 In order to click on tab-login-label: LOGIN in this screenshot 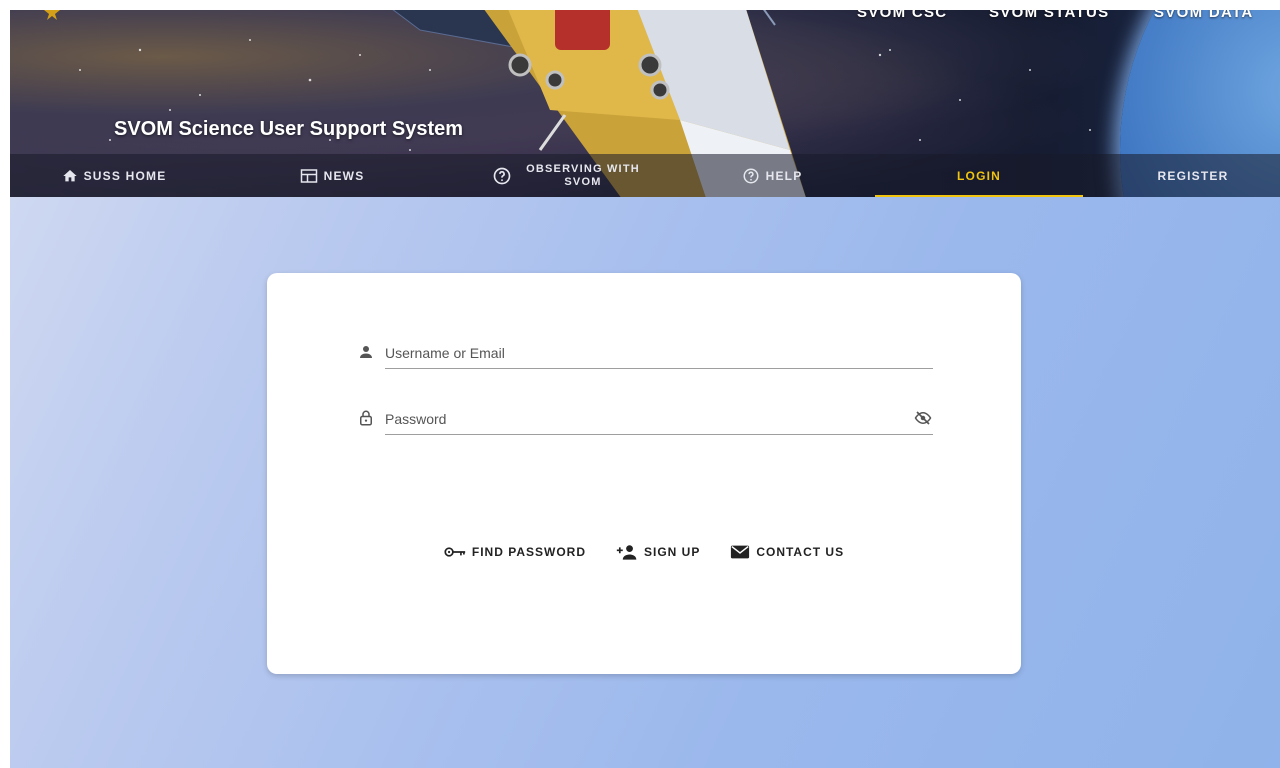, I will do `click(979, 175)`.